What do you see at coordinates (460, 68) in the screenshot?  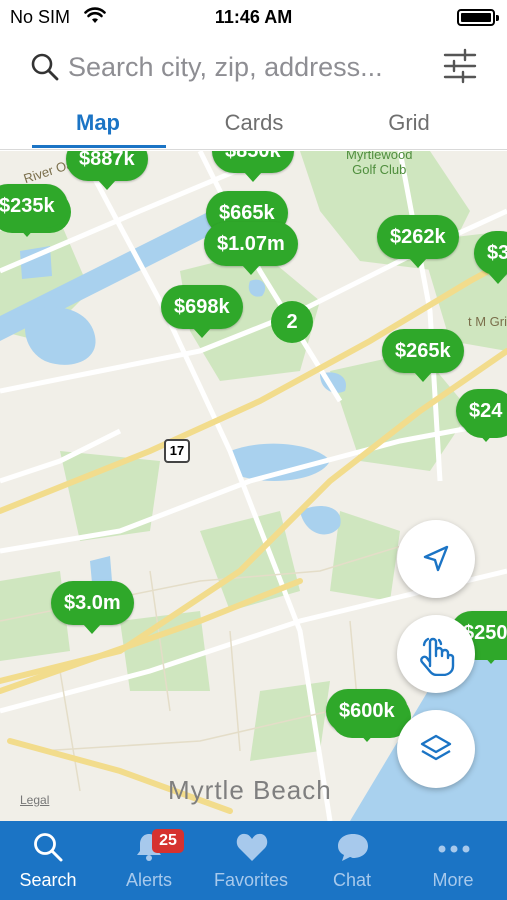 I see `filter-sliders-icon` at bounding box center [460, 68].